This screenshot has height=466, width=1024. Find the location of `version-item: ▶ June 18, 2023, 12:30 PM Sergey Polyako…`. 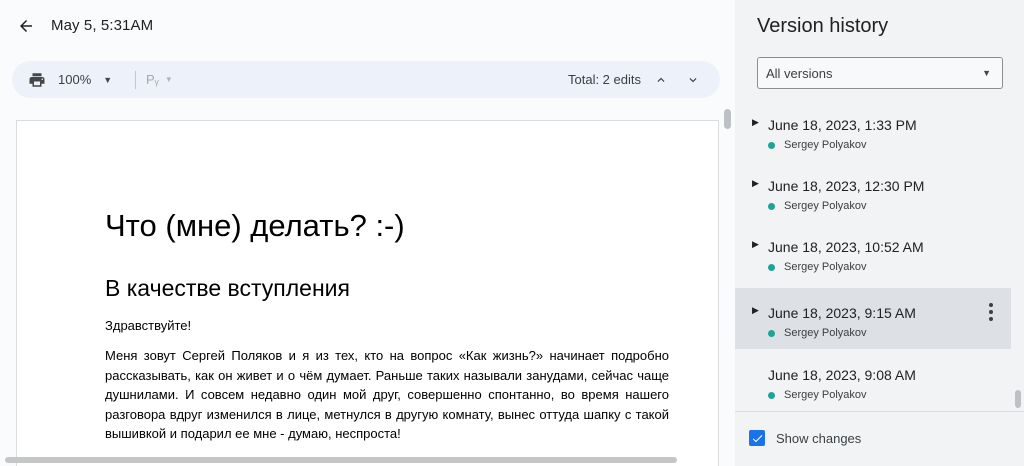

version-item: ▶ June 18, 2023, 12:30 PM Sergey Polyako… is located at coordinates (873, 191).